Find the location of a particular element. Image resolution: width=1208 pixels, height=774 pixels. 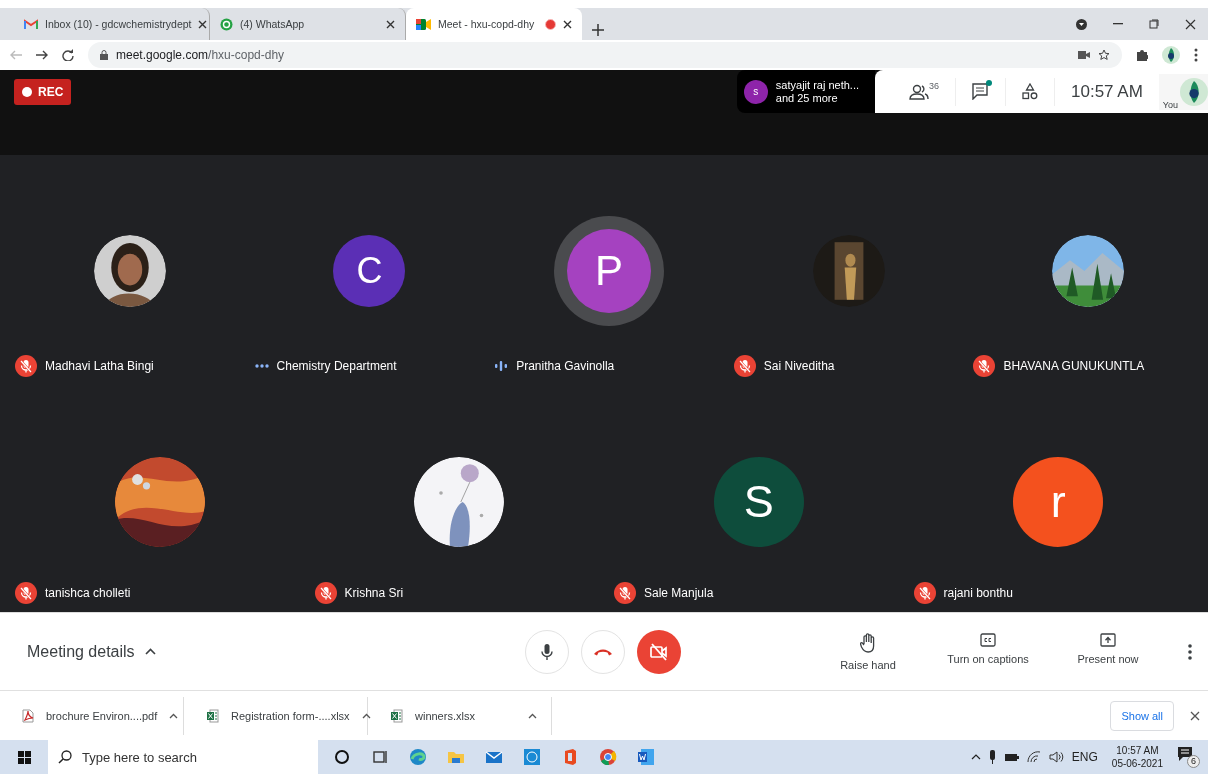

dropdown-icon is located at coordinates (1081, 24).